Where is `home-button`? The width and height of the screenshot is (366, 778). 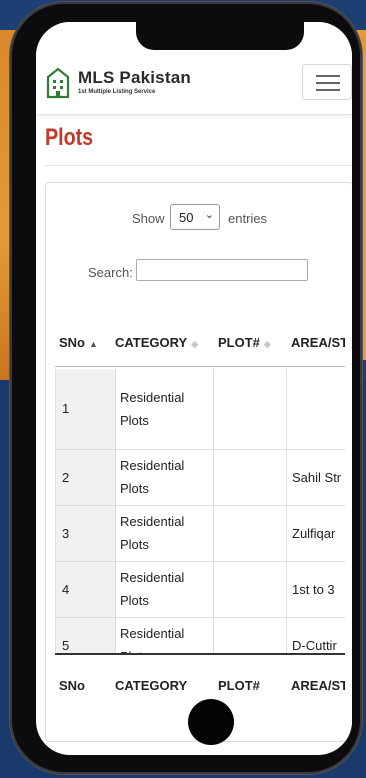
home-button is located at coordinates (211, 722).